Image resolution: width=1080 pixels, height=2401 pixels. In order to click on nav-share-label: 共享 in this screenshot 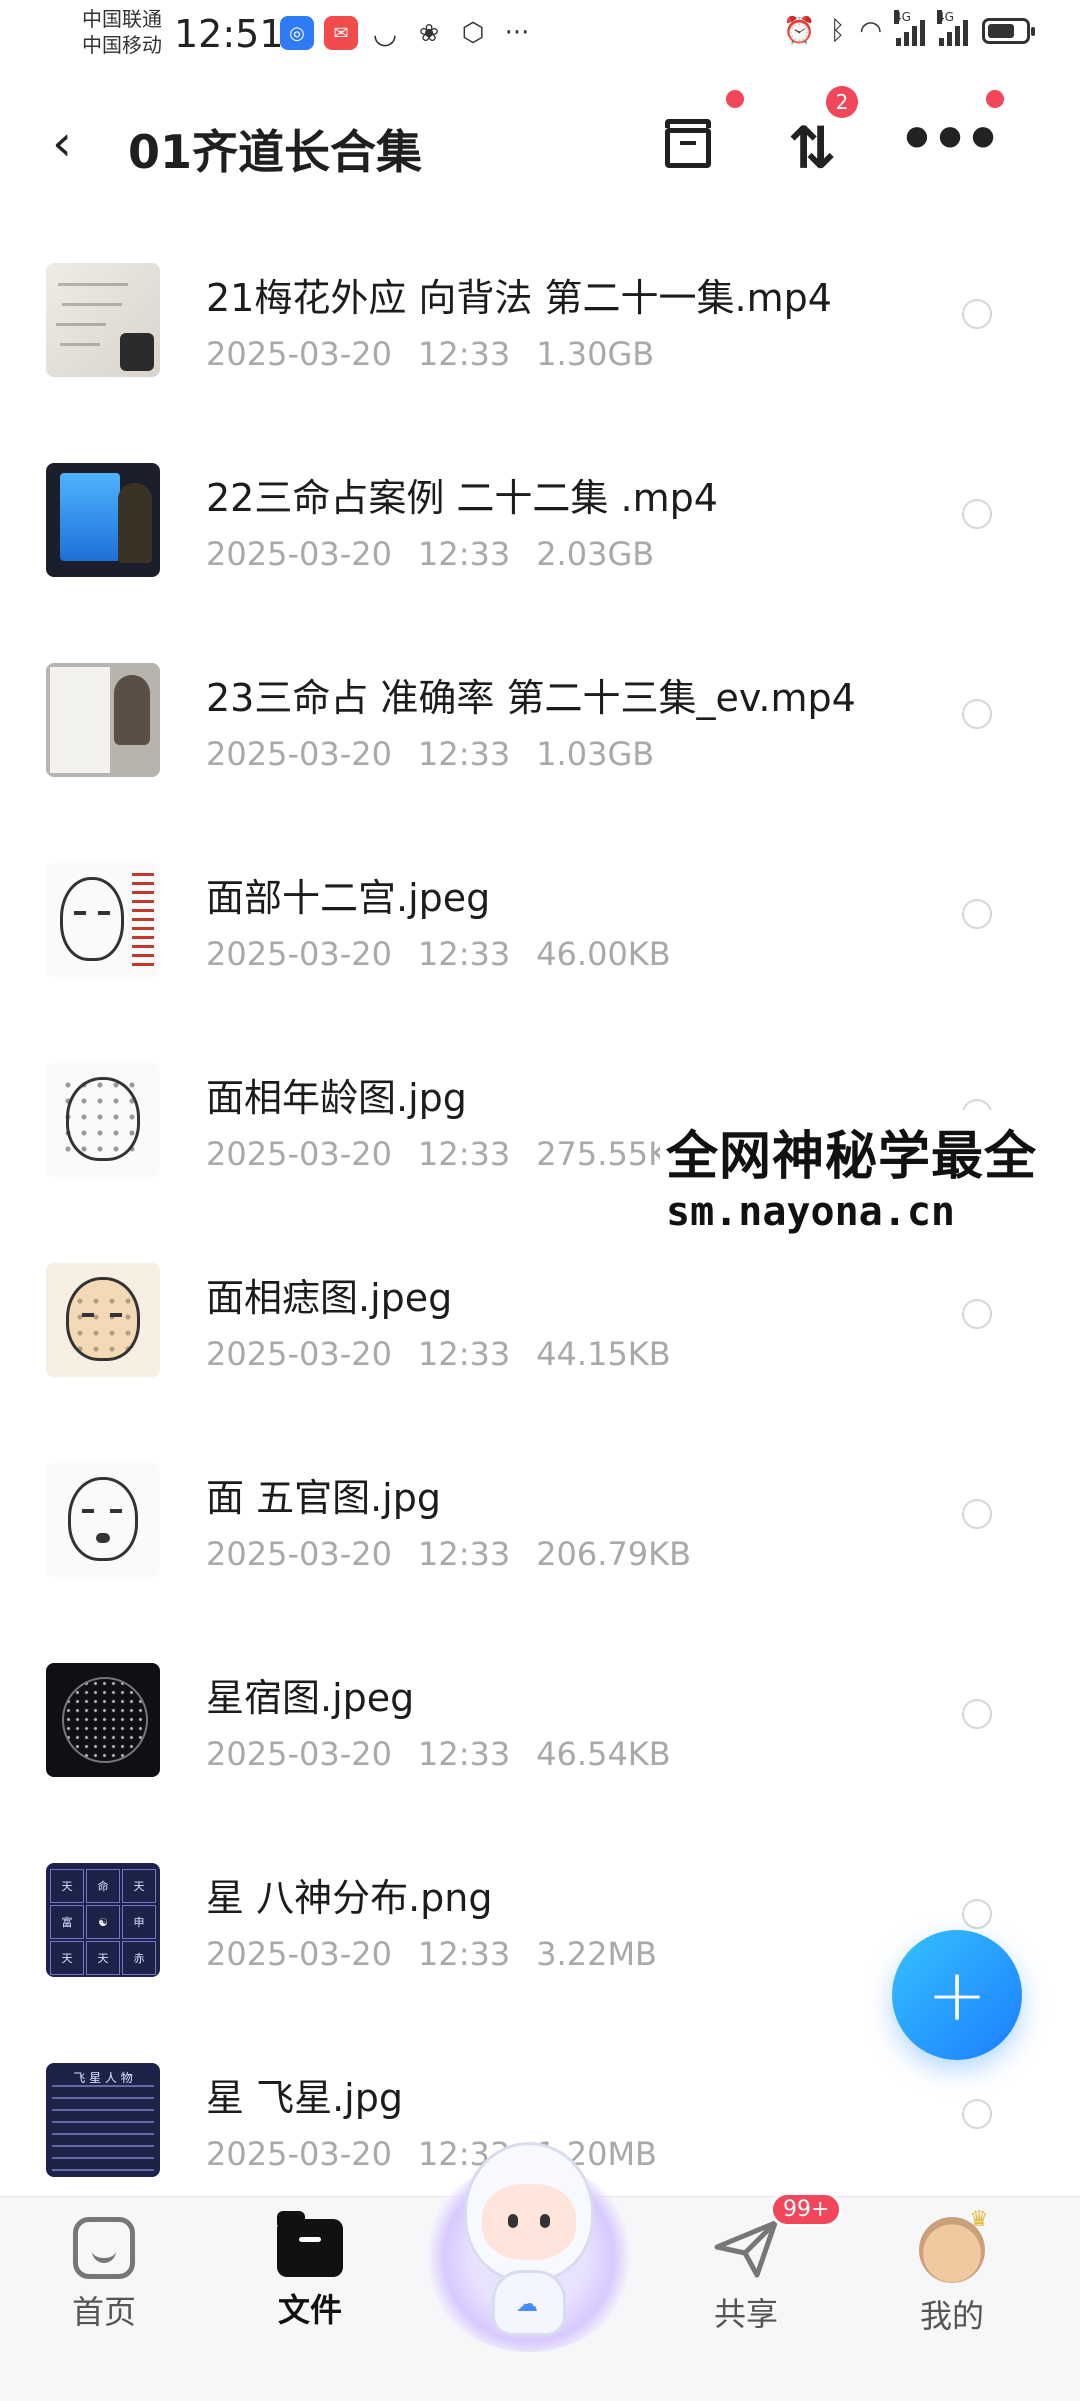, I will do `click(745, 2314)`.